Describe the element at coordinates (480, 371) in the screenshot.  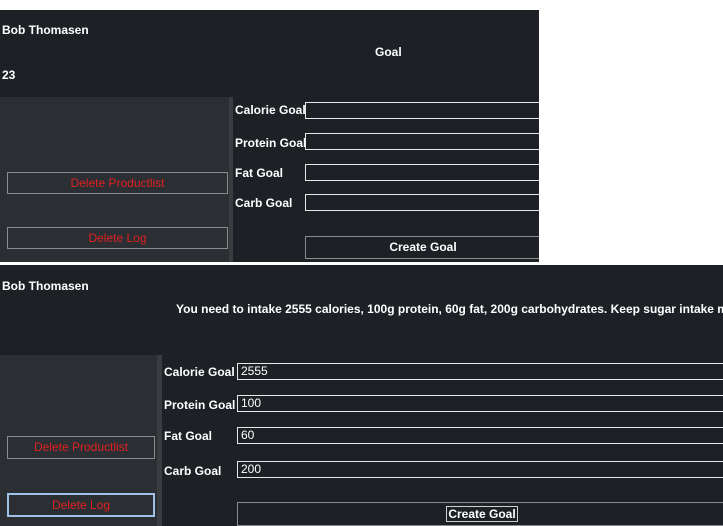
I see `calorie-goal-input: 2555` at that location.